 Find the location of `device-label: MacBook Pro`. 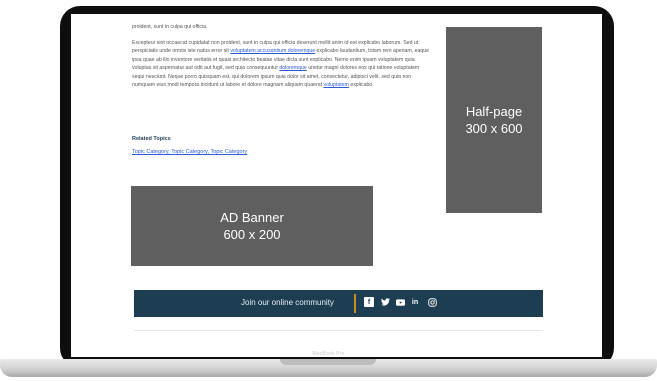

device-label: MacBook Pro is located at coordinates (328, 354).